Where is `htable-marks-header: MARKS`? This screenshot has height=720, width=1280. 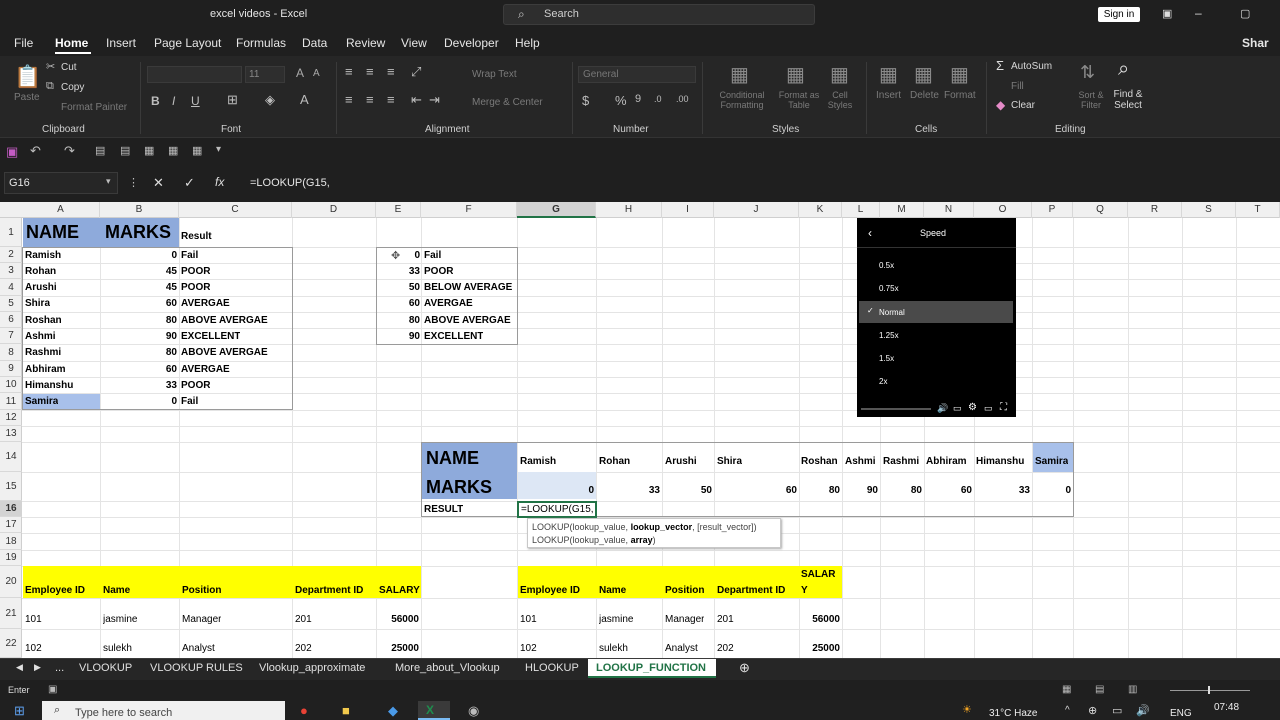
htable-marks-header: MARKS is located at coordinates (459, 487).